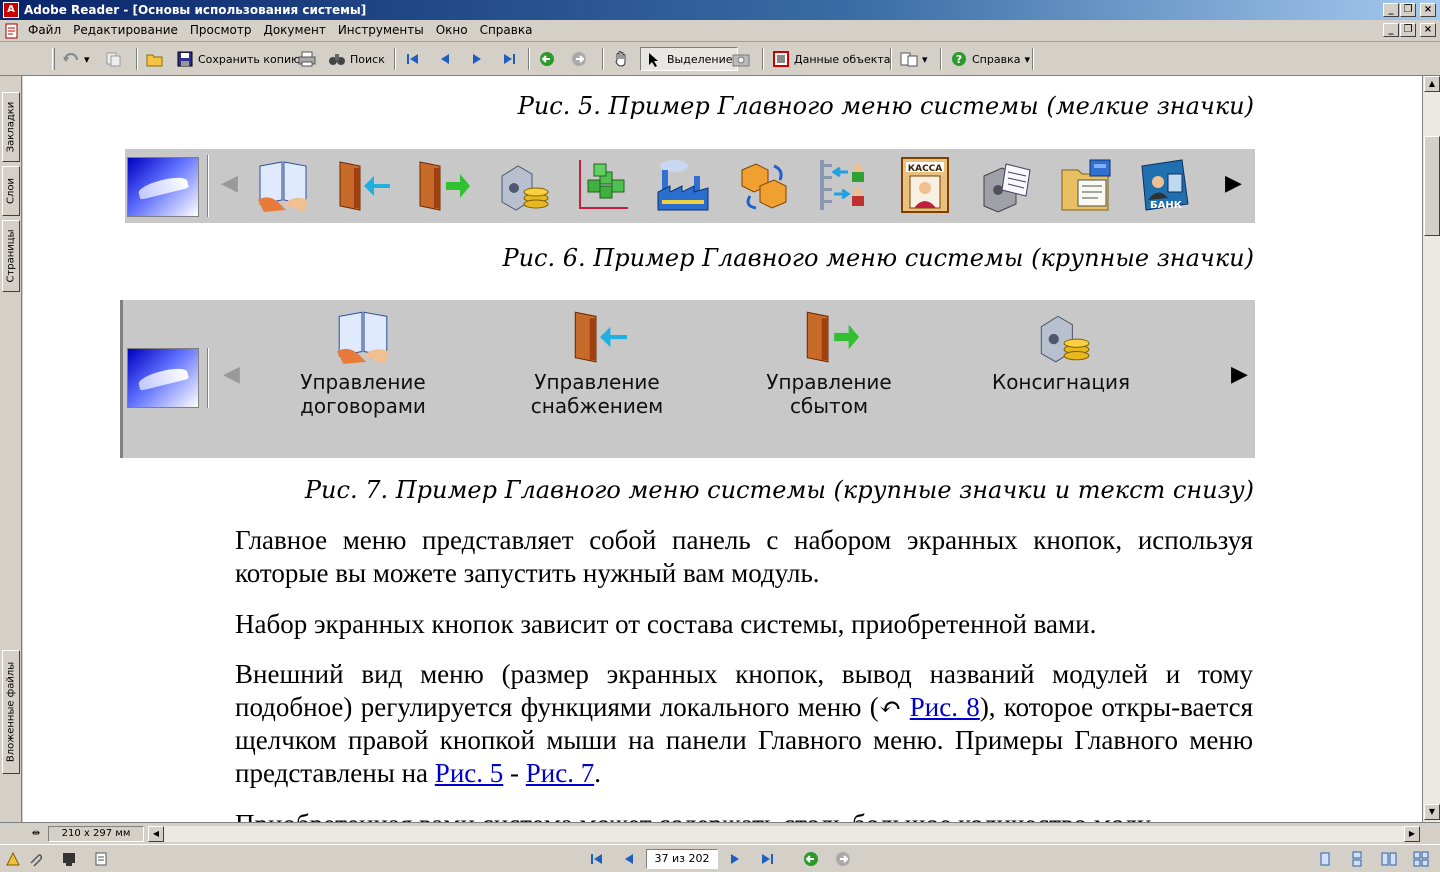  What do you see at coordinates (363, 362) in the screenshot?
I see `contracts-management-button: Управление договорами` at bounding box center [363, 362].